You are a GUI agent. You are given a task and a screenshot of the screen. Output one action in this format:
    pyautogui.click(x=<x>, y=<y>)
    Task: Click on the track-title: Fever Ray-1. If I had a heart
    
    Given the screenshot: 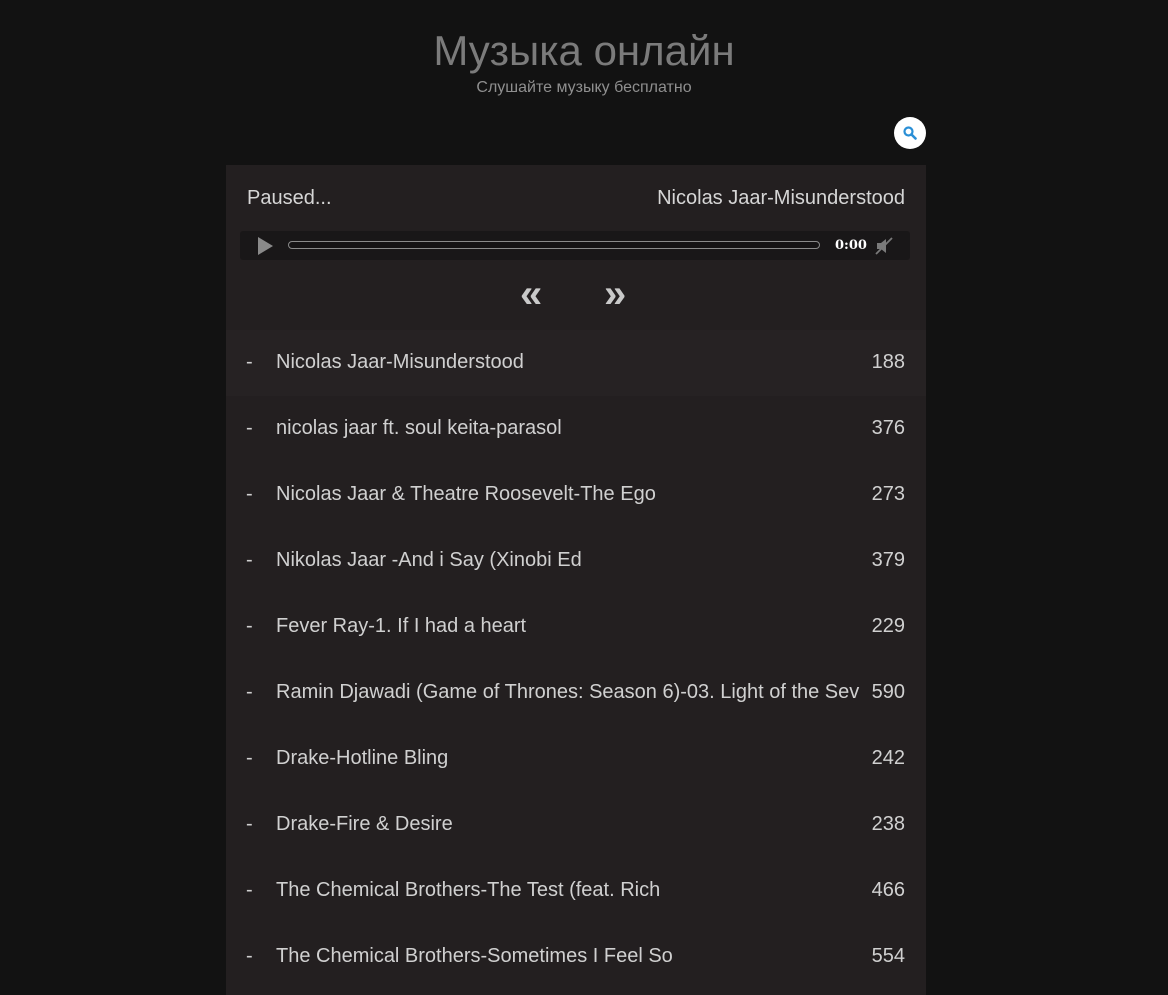 What is the action you would take?
    pyautogui.click(x=401, y=626)
    